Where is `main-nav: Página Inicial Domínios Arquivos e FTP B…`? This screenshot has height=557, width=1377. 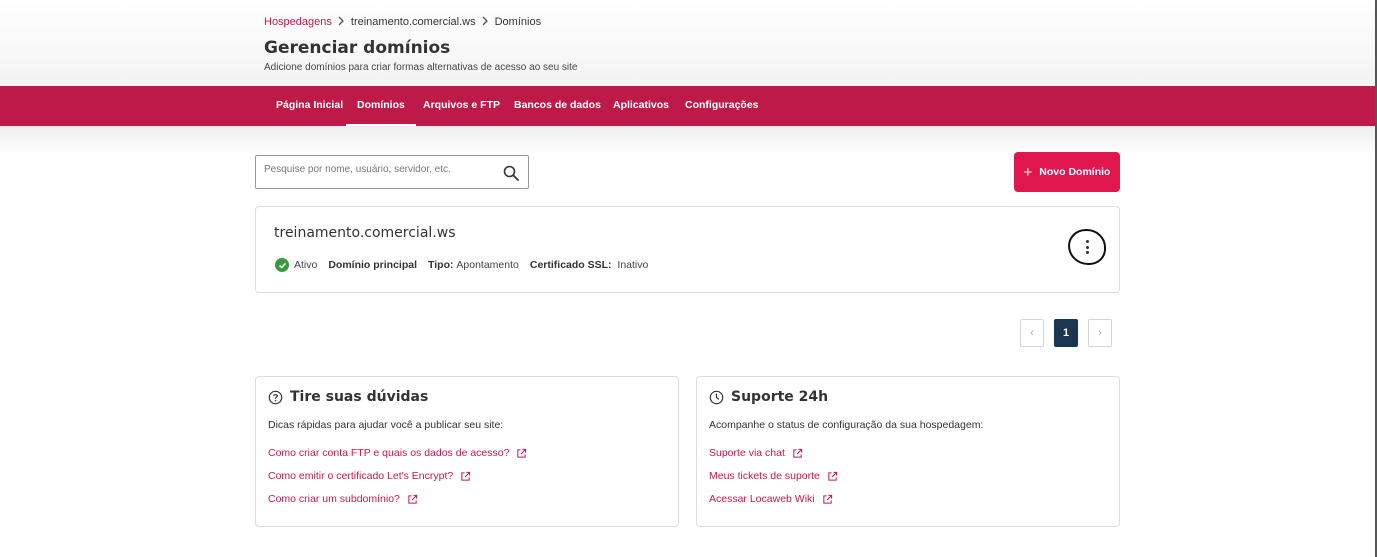 main-nav: Página Inicial Domínios Arquivos e FTP B… is located at coordinates (687, 106).